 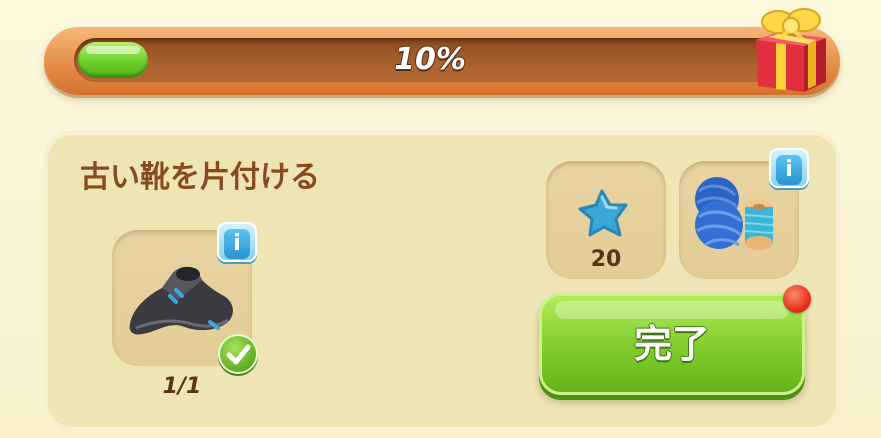 I want to click on progress-label: 10%, so click(x=430, y=59).